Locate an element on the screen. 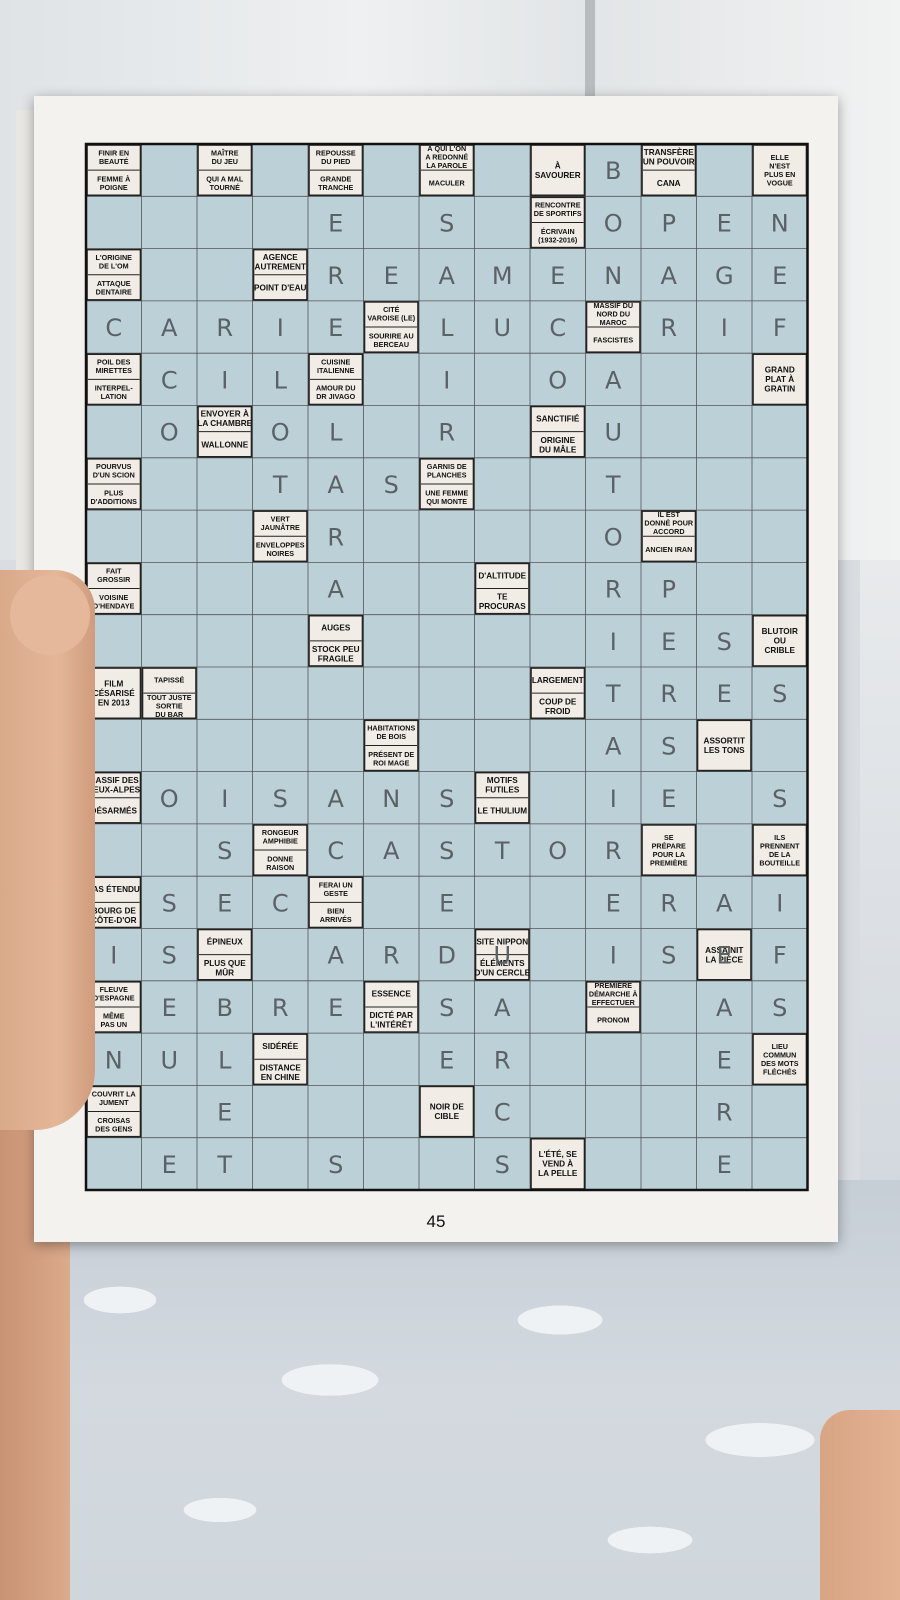  handwritten-letter: D is located at coordinates (447, 956).